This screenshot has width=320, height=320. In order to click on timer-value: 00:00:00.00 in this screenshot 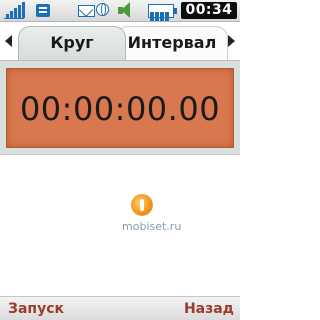, I will do `click(120, 109)`.